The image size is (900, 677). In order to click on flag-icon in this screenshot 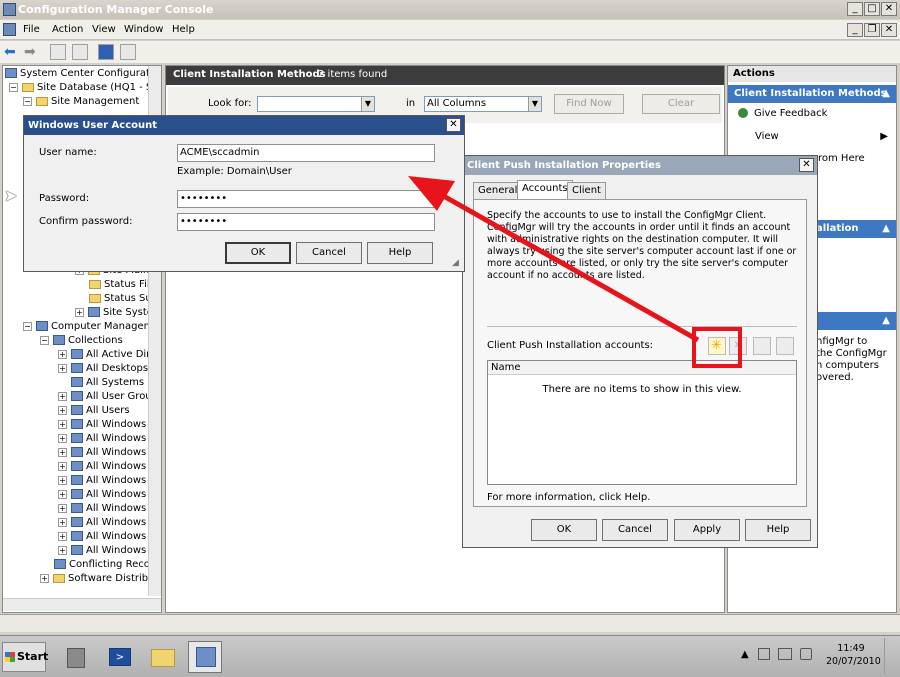, I will do `click(764, 654)`.